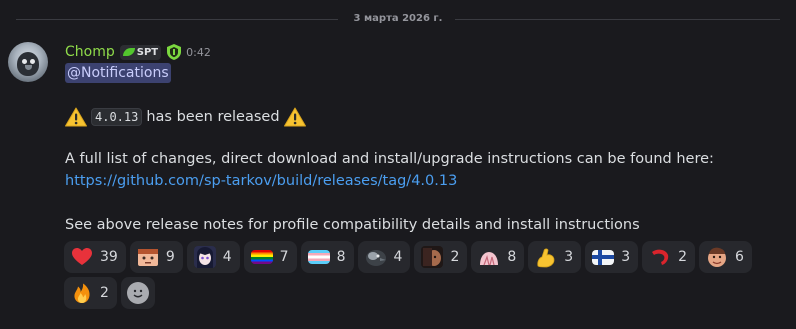  Describe the element at coordinates (213, 117) in the screenshot. I see `released-text: has been released` at that location.